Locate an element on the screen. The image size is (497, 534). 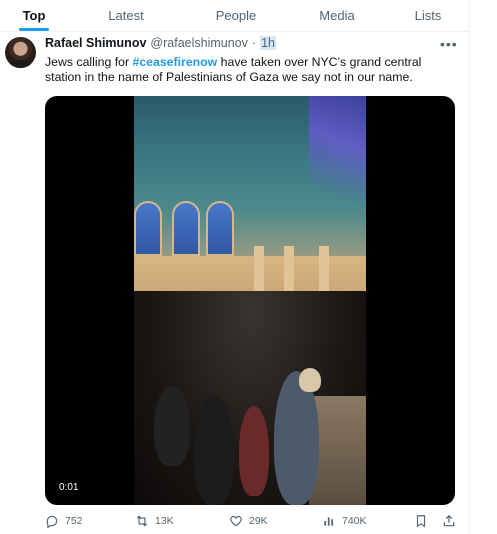
repost-count: 13K is located at coordinates (164, 521).